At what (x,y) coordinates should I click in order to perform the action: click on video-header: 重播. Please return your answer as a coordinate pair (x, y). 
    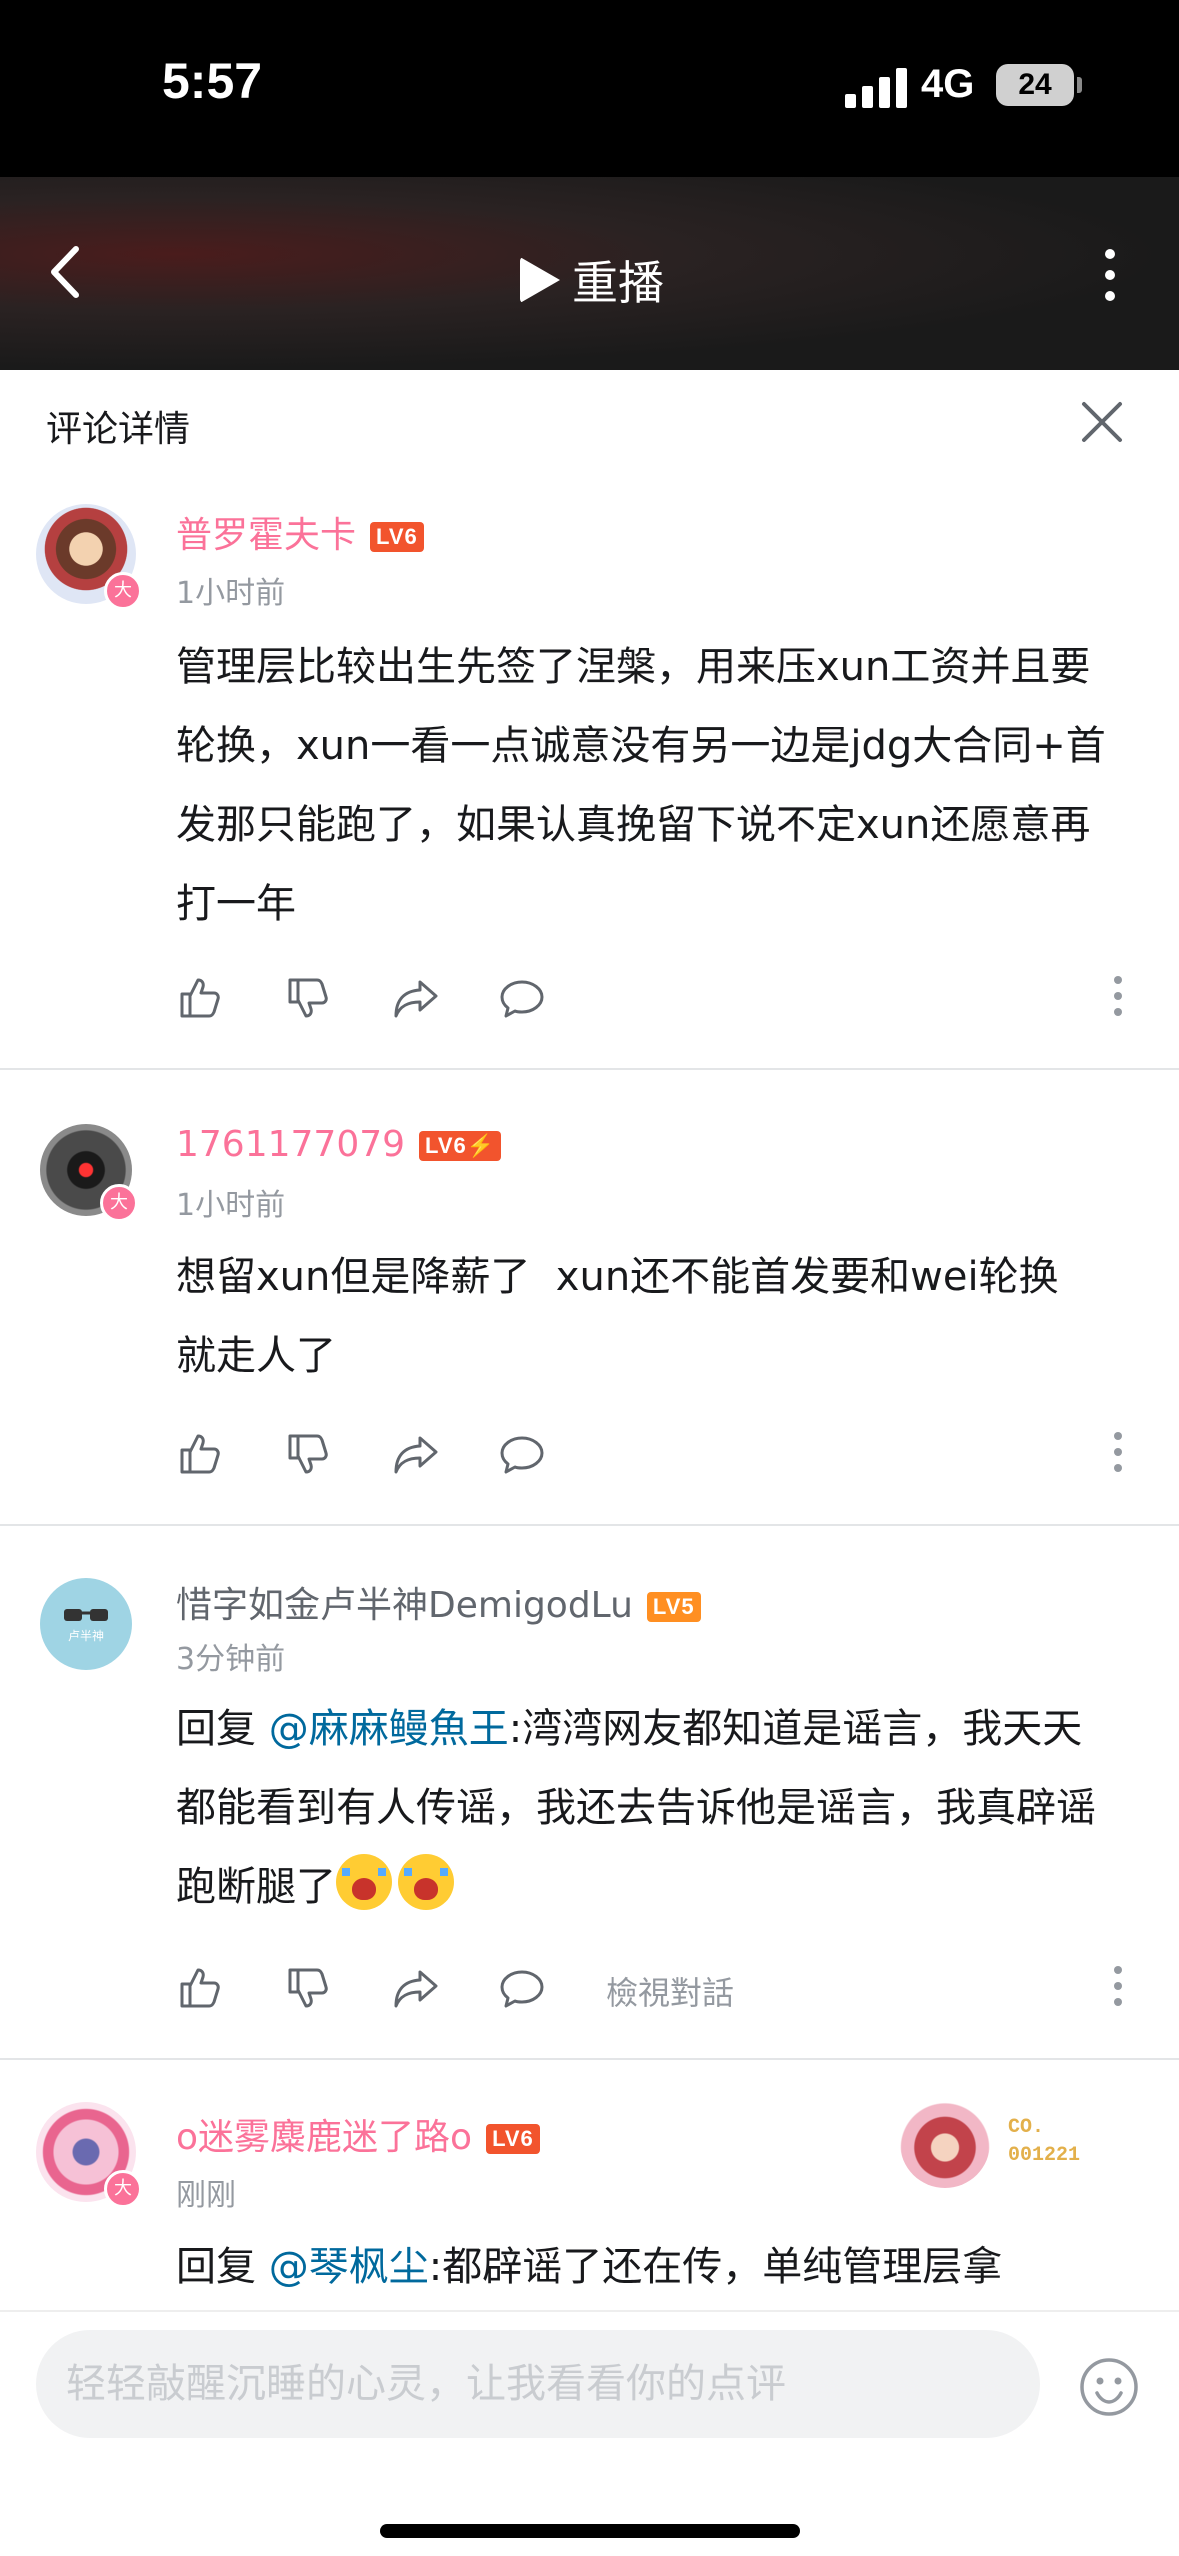
    Looking at the image, I should click on (589, 273).